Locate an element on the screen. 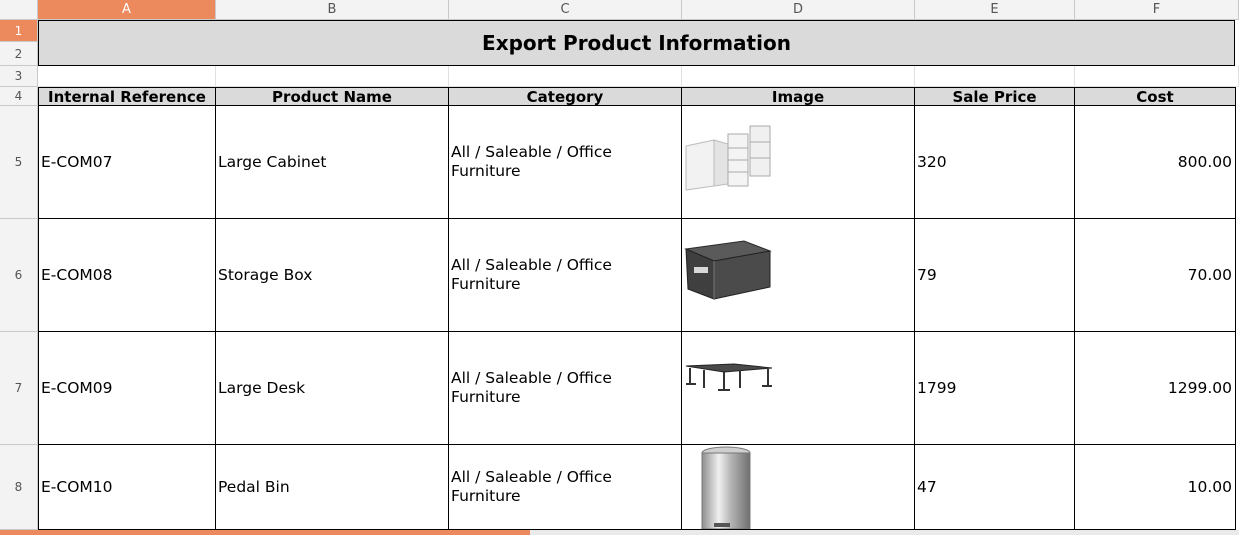  header-product-name: Product Name is located at coordinates (332, 96).